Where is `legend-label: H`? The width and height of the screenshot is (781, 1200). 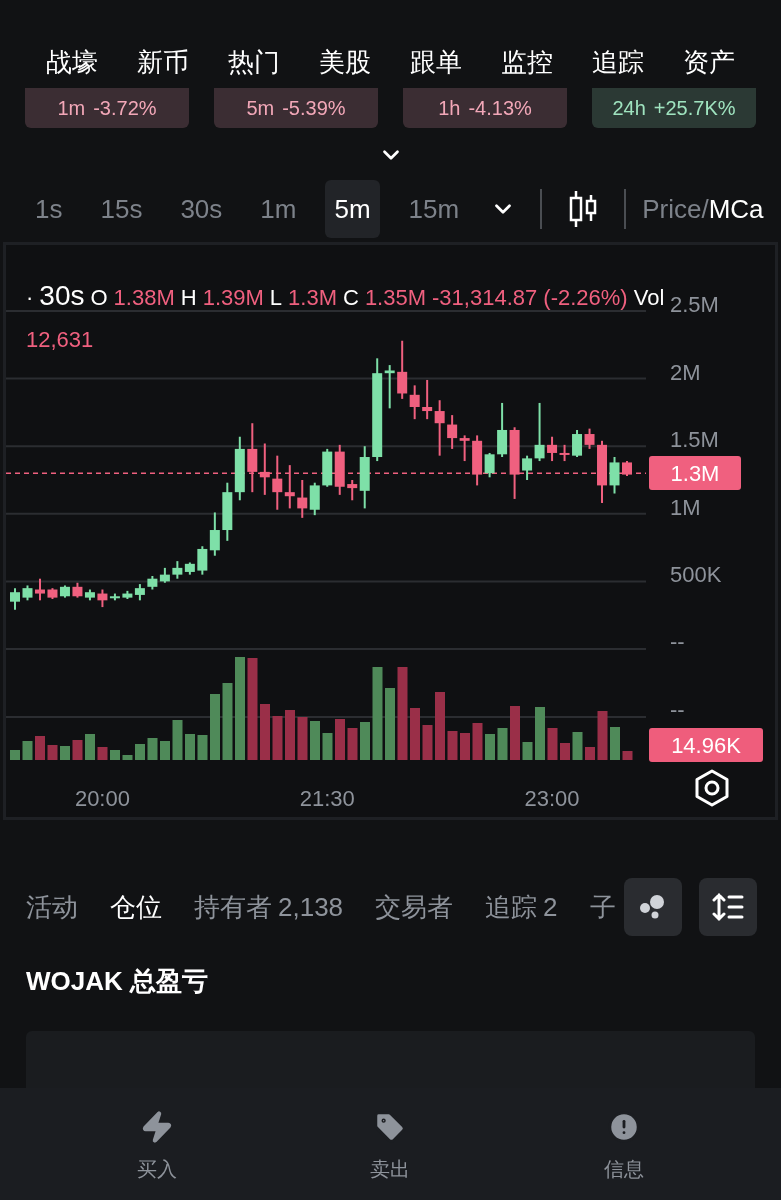
legend-label: H is located at coordinates (188, 298).